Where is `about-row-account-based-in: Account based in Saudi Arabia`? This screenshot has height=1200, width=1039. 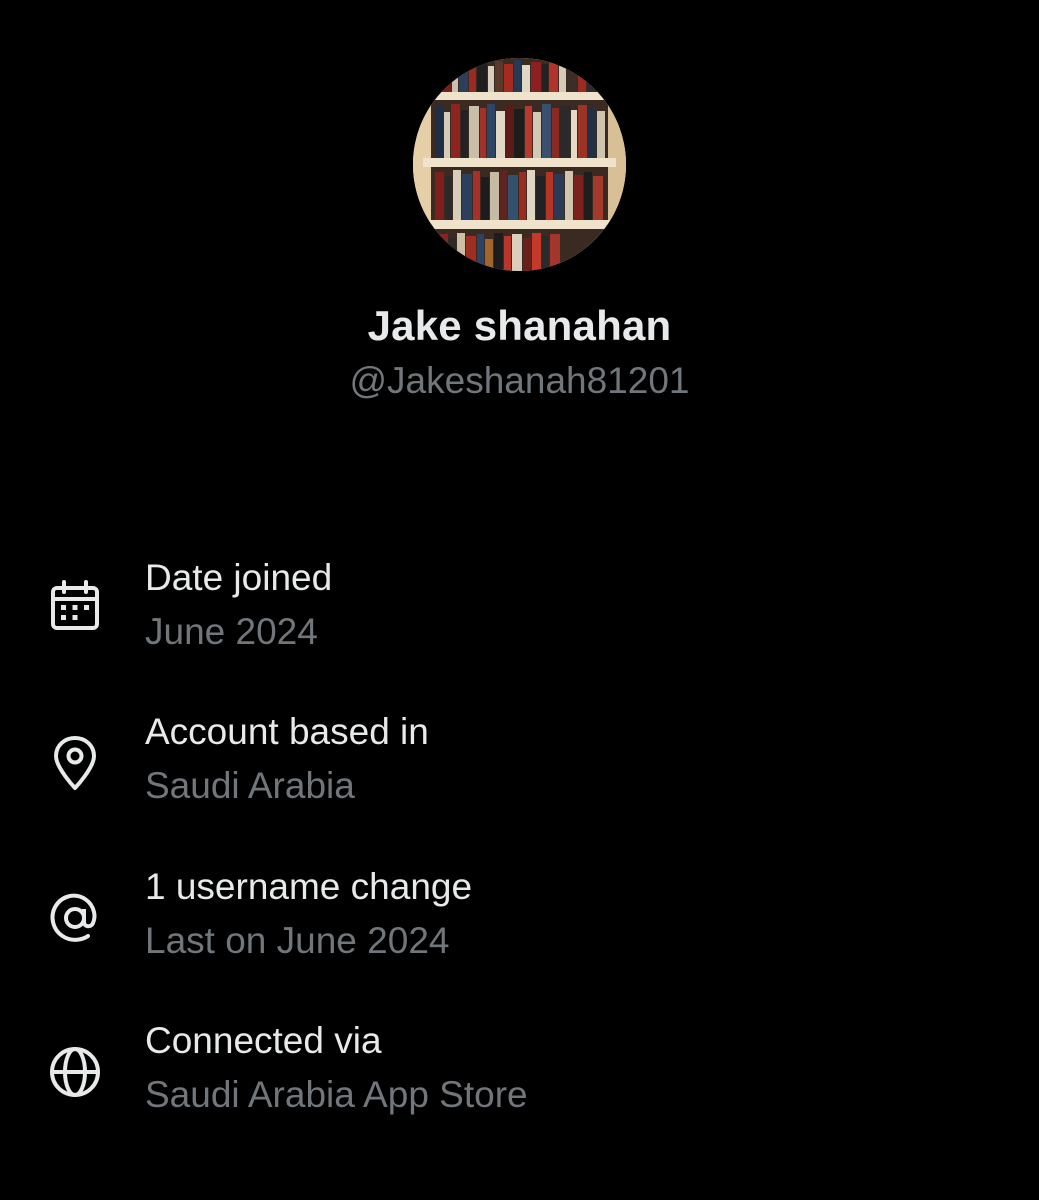 about-row-account-based-in: Account based in Saudi Arabia is located at coordinates (519, 776).